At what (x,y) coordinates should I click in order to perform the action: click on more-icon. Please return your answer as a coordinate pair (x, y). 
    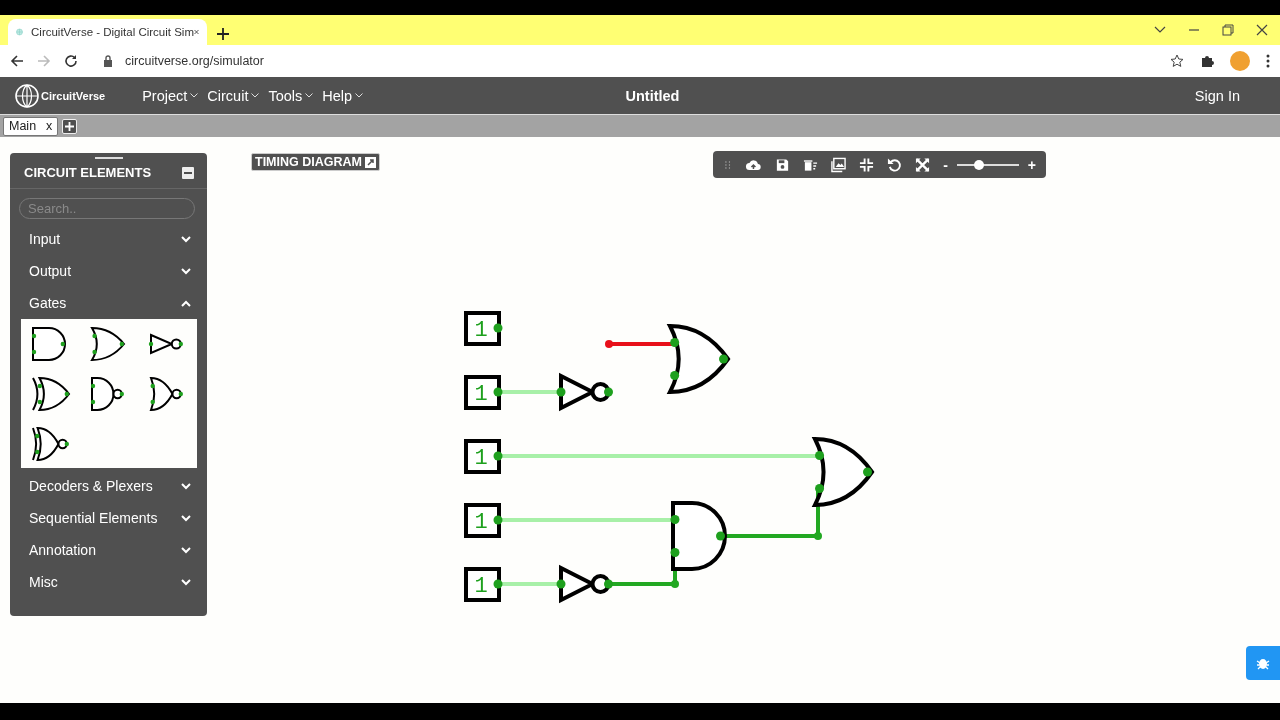
    Looking at the image, I should click on (1268, 61).